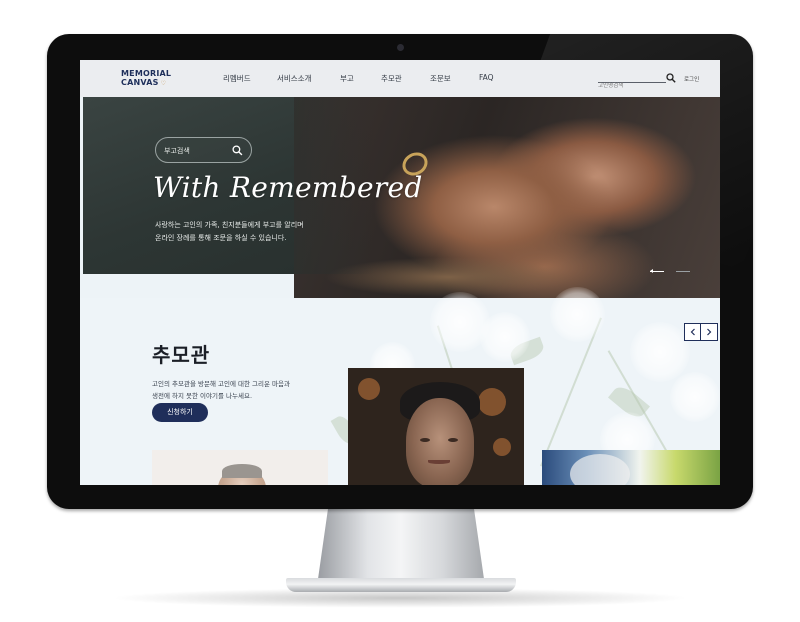  What do you see at coordinates (692, 332) in the screenshot?
I see `chevron-left-icon` at bounding box center [692, 332].